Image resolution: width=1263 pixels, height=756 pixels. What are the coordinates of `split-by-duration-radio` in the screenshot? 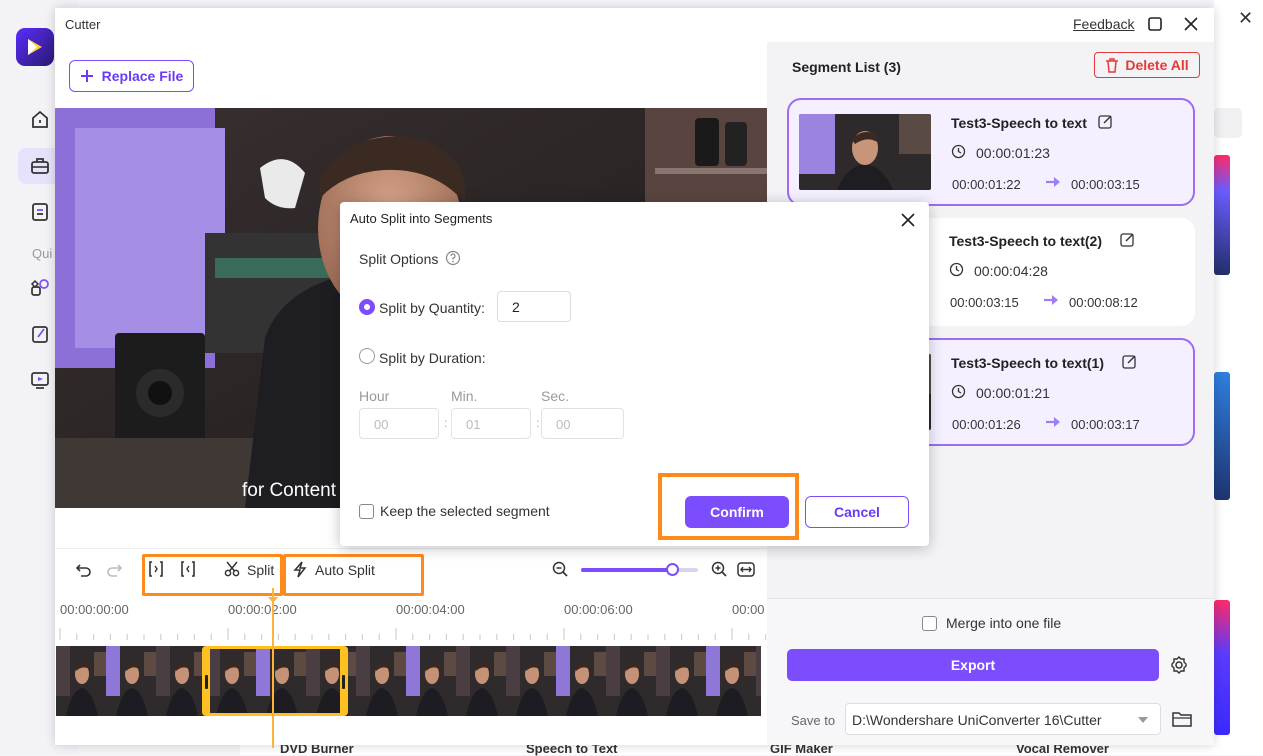 It's located at (367, 356).